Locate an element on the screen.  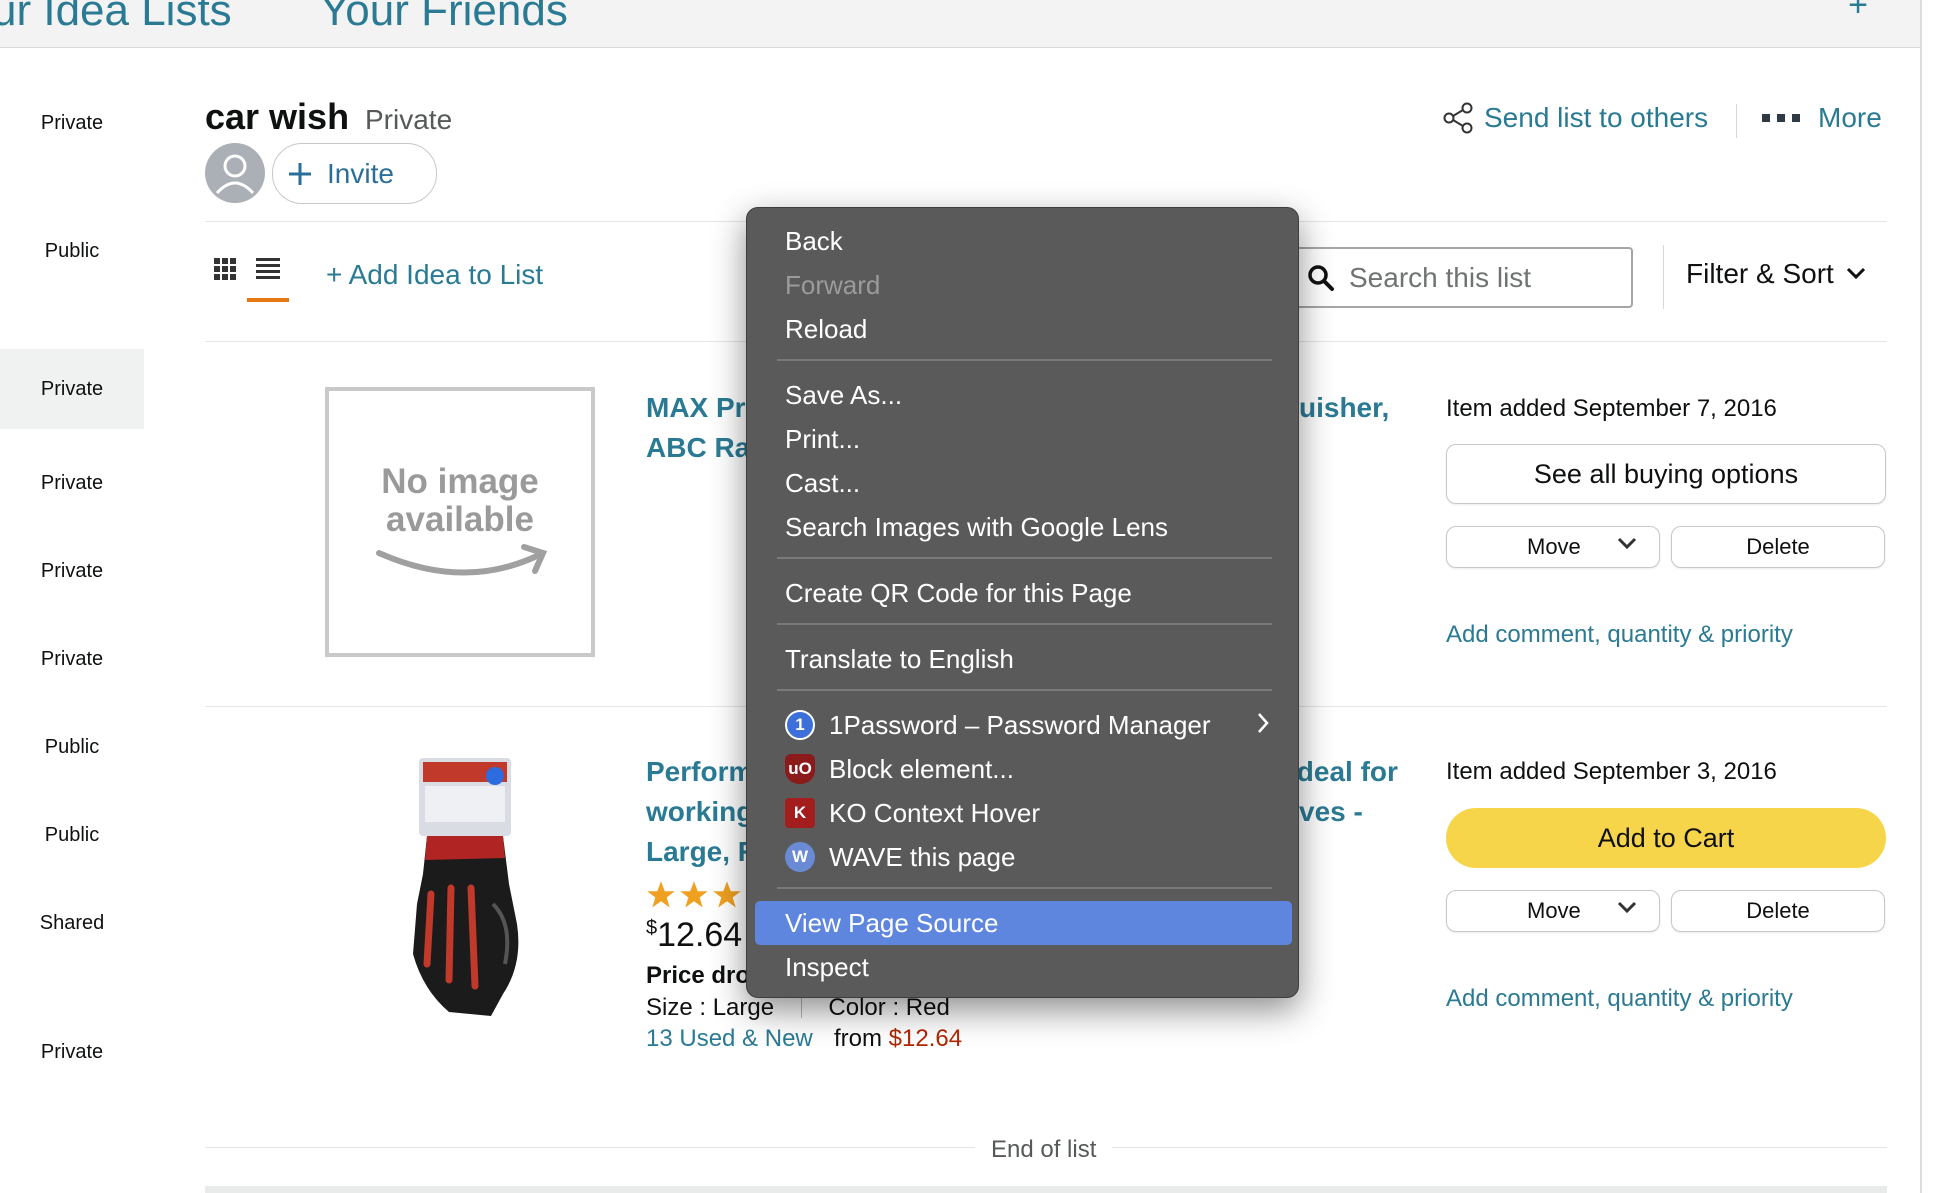
item-title-link: uisher, is located at coordinates (1344, 408).